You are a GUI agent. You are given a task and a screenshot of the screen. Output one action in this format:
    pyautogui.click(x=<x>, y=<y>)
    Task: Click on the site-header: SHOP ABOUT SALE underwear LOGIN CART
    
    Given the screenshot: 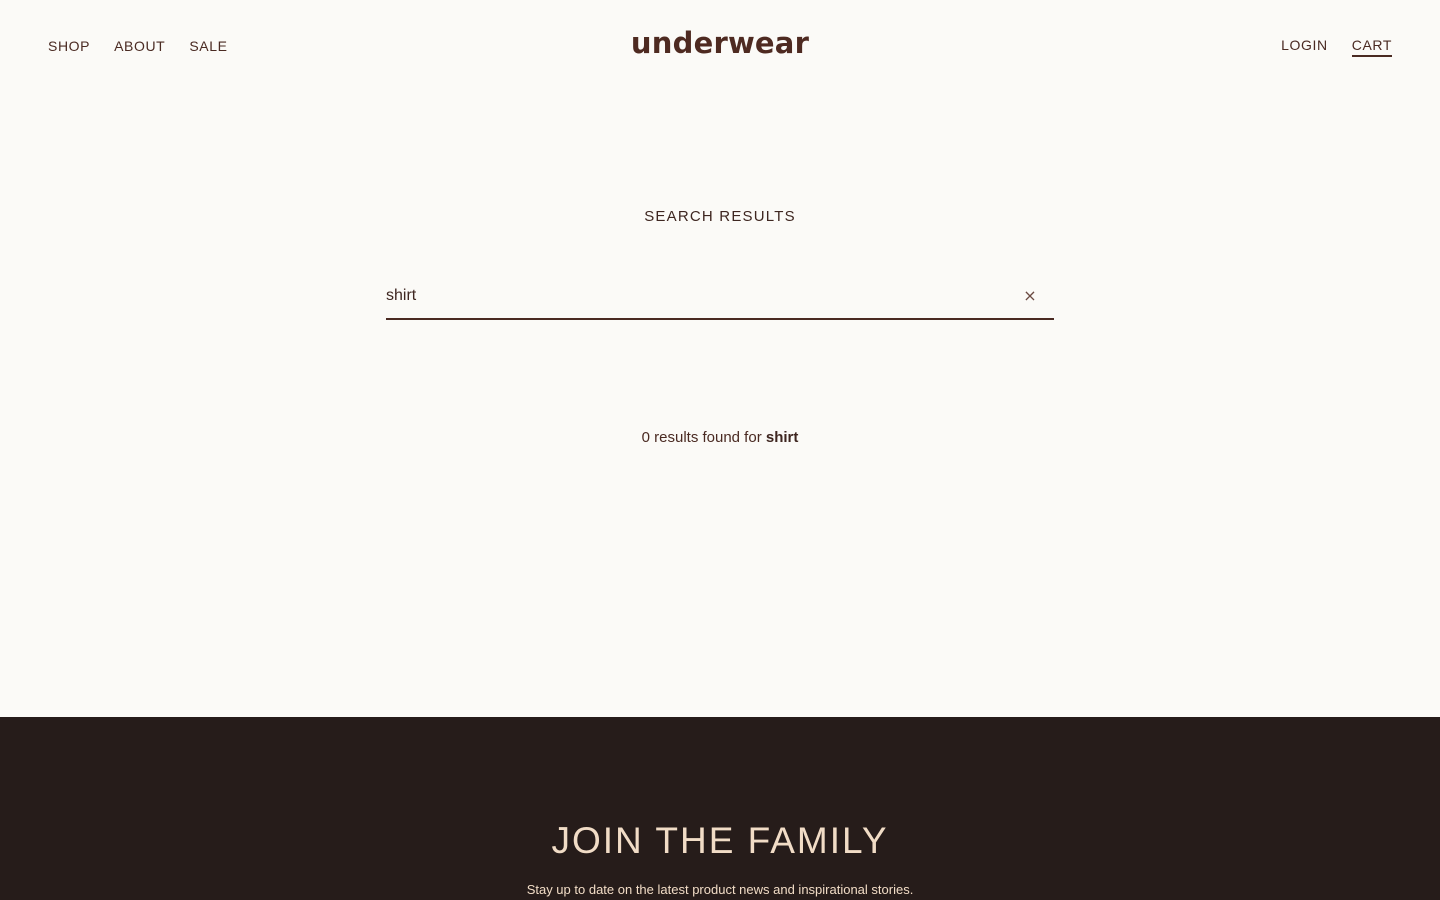 What is the action you would take?
    pyautogui.click(x=720, y=45)
    